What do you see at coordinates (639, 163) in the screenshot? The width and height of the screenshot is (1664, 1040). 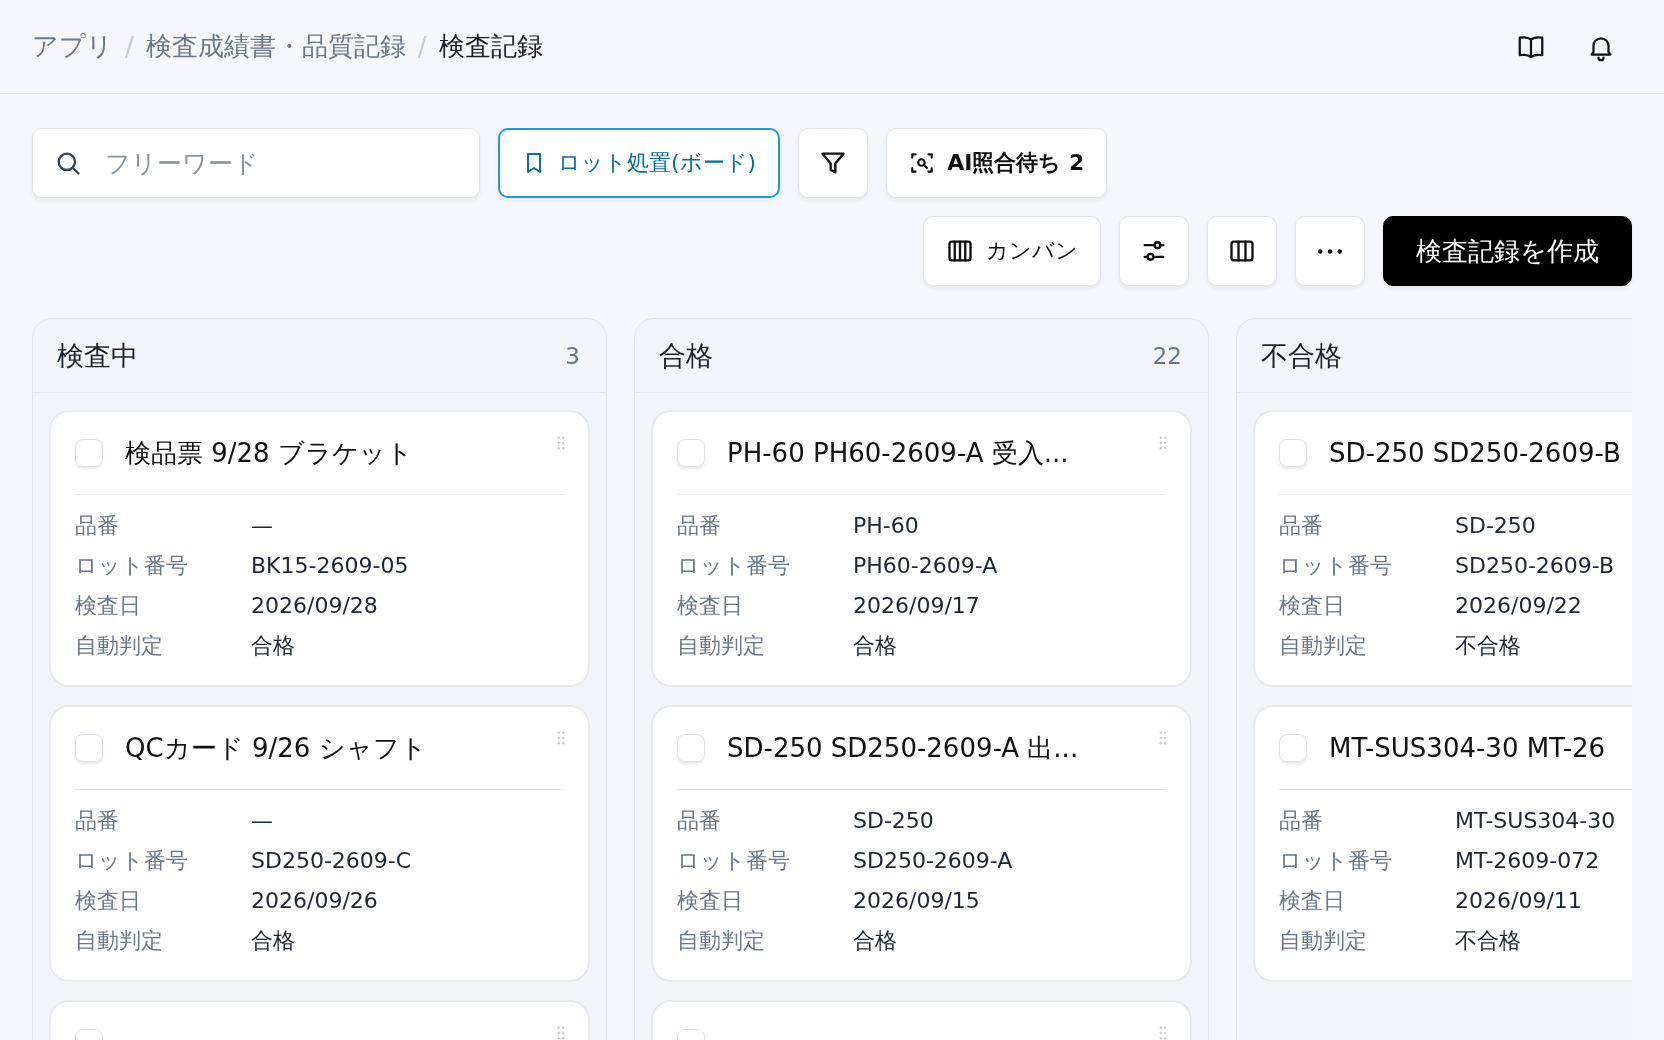 I see `board-toggle-button: ロット処置(ボード)` at bounding box center [639, 163].